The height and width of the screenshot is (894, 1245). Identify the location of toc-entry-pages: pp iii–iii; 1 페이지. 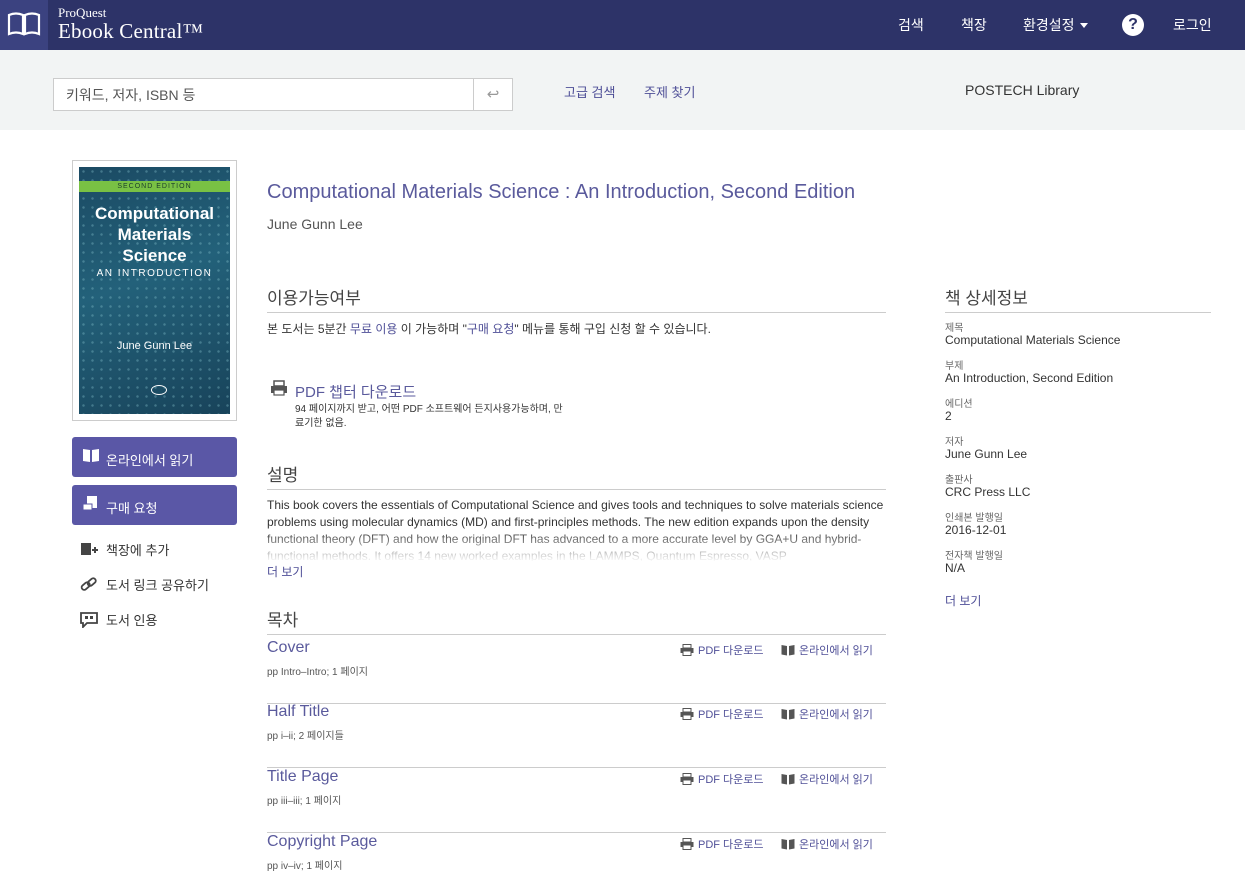
(304, 801).